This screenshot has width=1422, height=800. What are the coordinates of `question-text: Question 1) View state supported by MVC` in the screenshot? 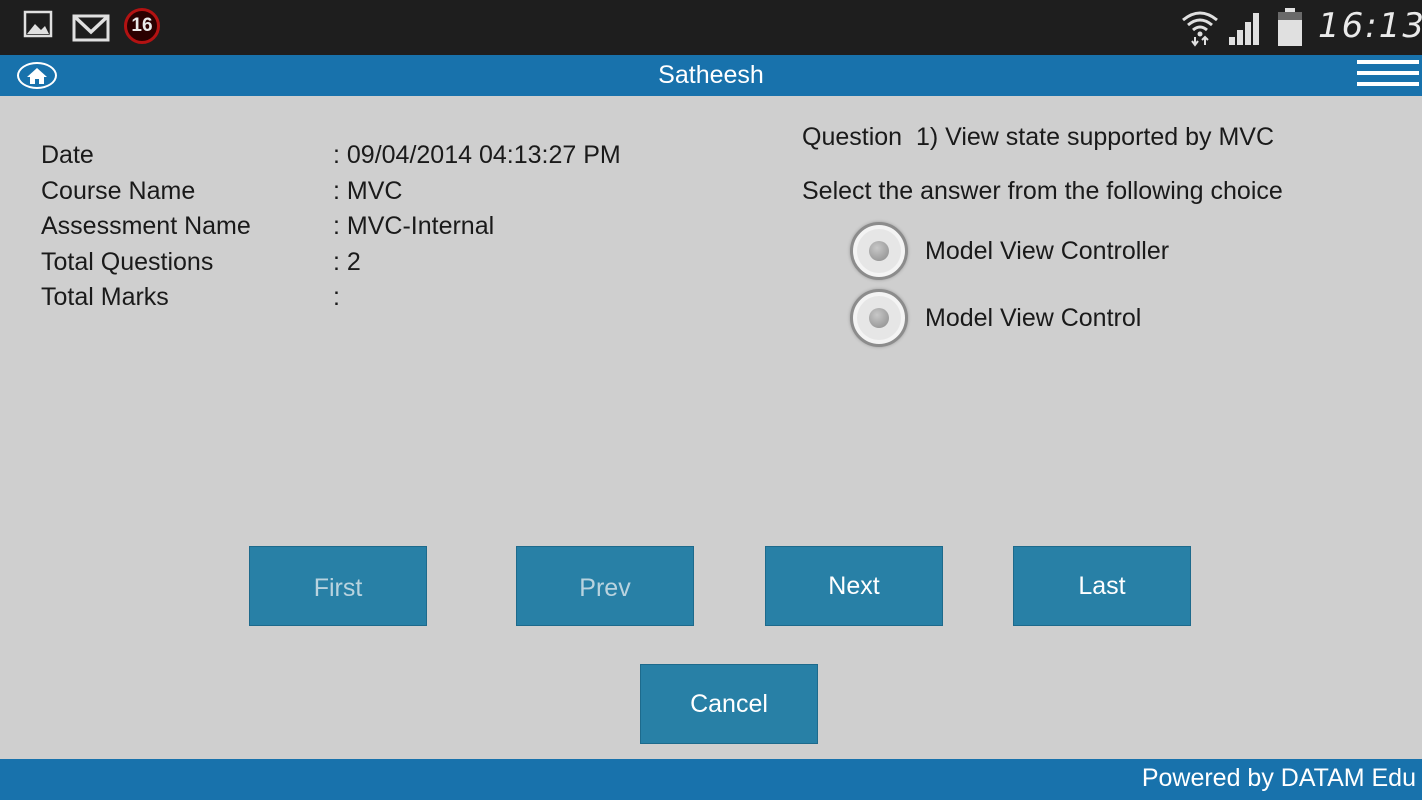 It's located at (1038, 137).